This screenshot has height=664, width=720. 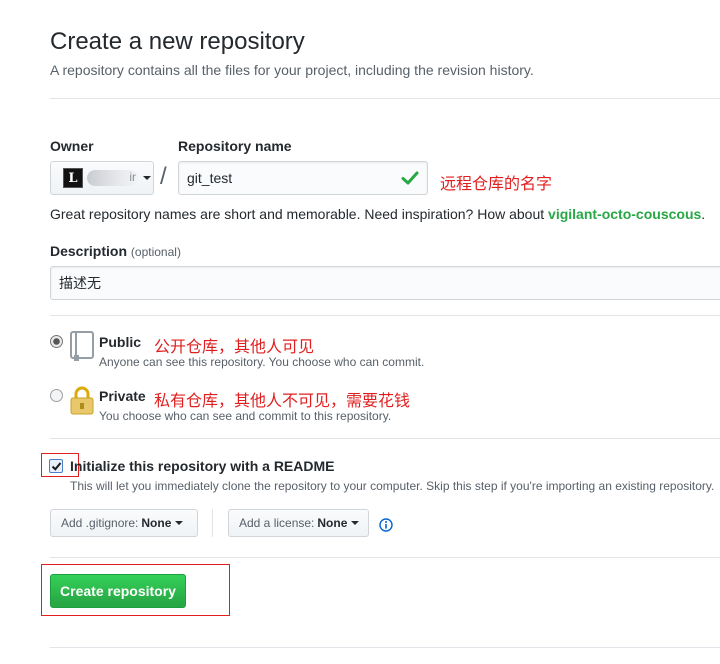 What do you see at coordinates (496, 183) in the screenshot?
I see `repo-name-annotation: 远程仓库的名字` at bounding box center [496, 183].